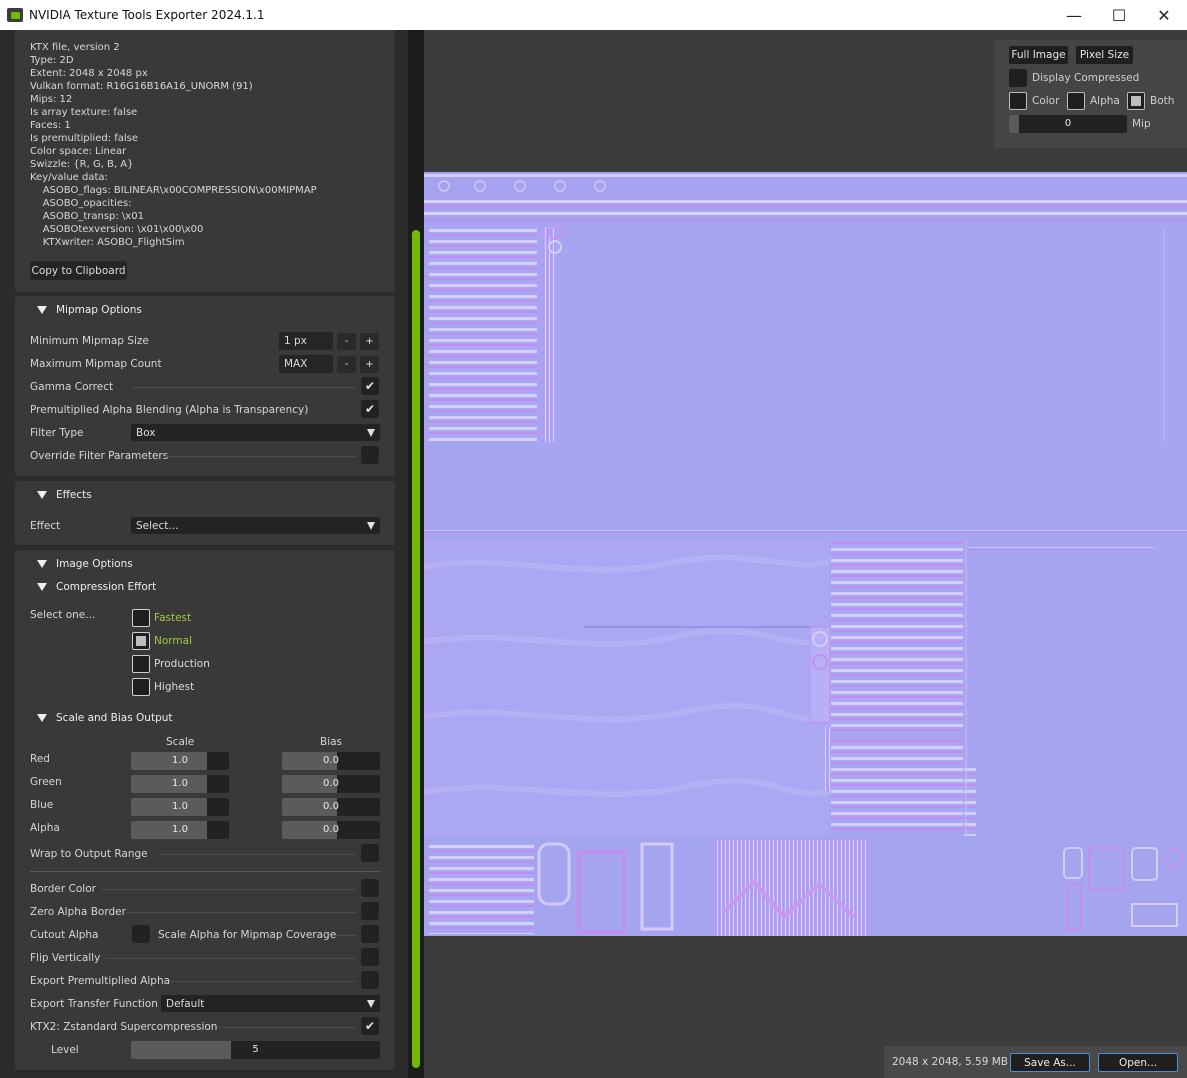 The height and width of the screenshot is (1078, 1187). Describe the element at coordinates (82, 164) in the screenshot. I see `file-info-line: Swizzle: {R, G, B, A}` at that location.